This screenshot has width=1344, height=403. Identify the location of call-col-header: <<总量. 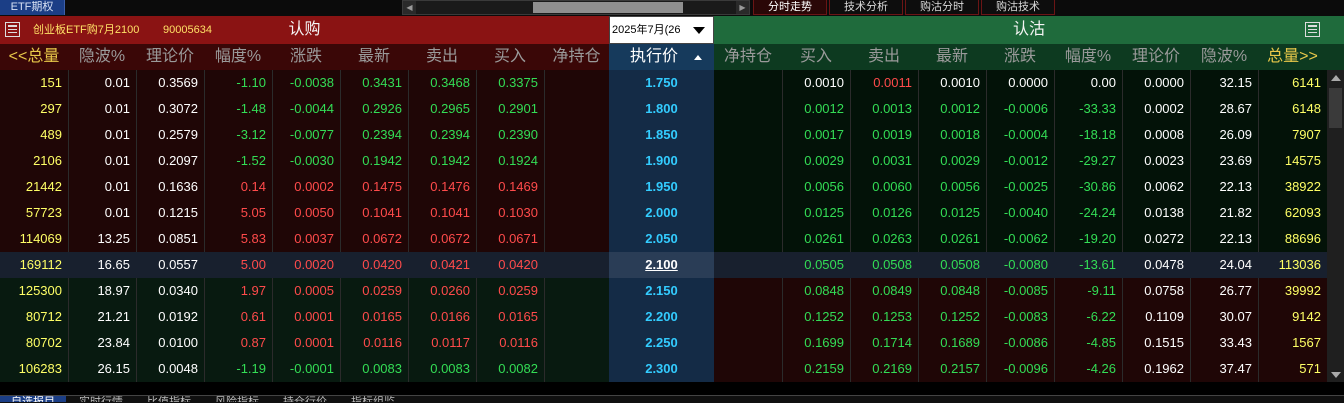
(34, 57).